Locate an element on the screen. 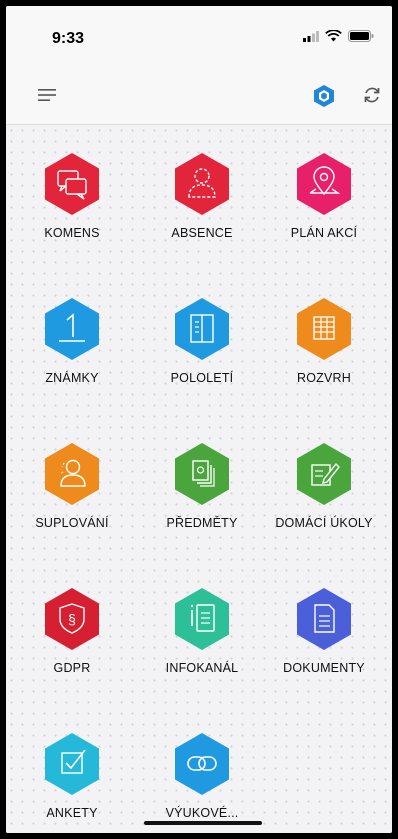  tile-absence: ABSENCE is located at coordinates (202, 195).